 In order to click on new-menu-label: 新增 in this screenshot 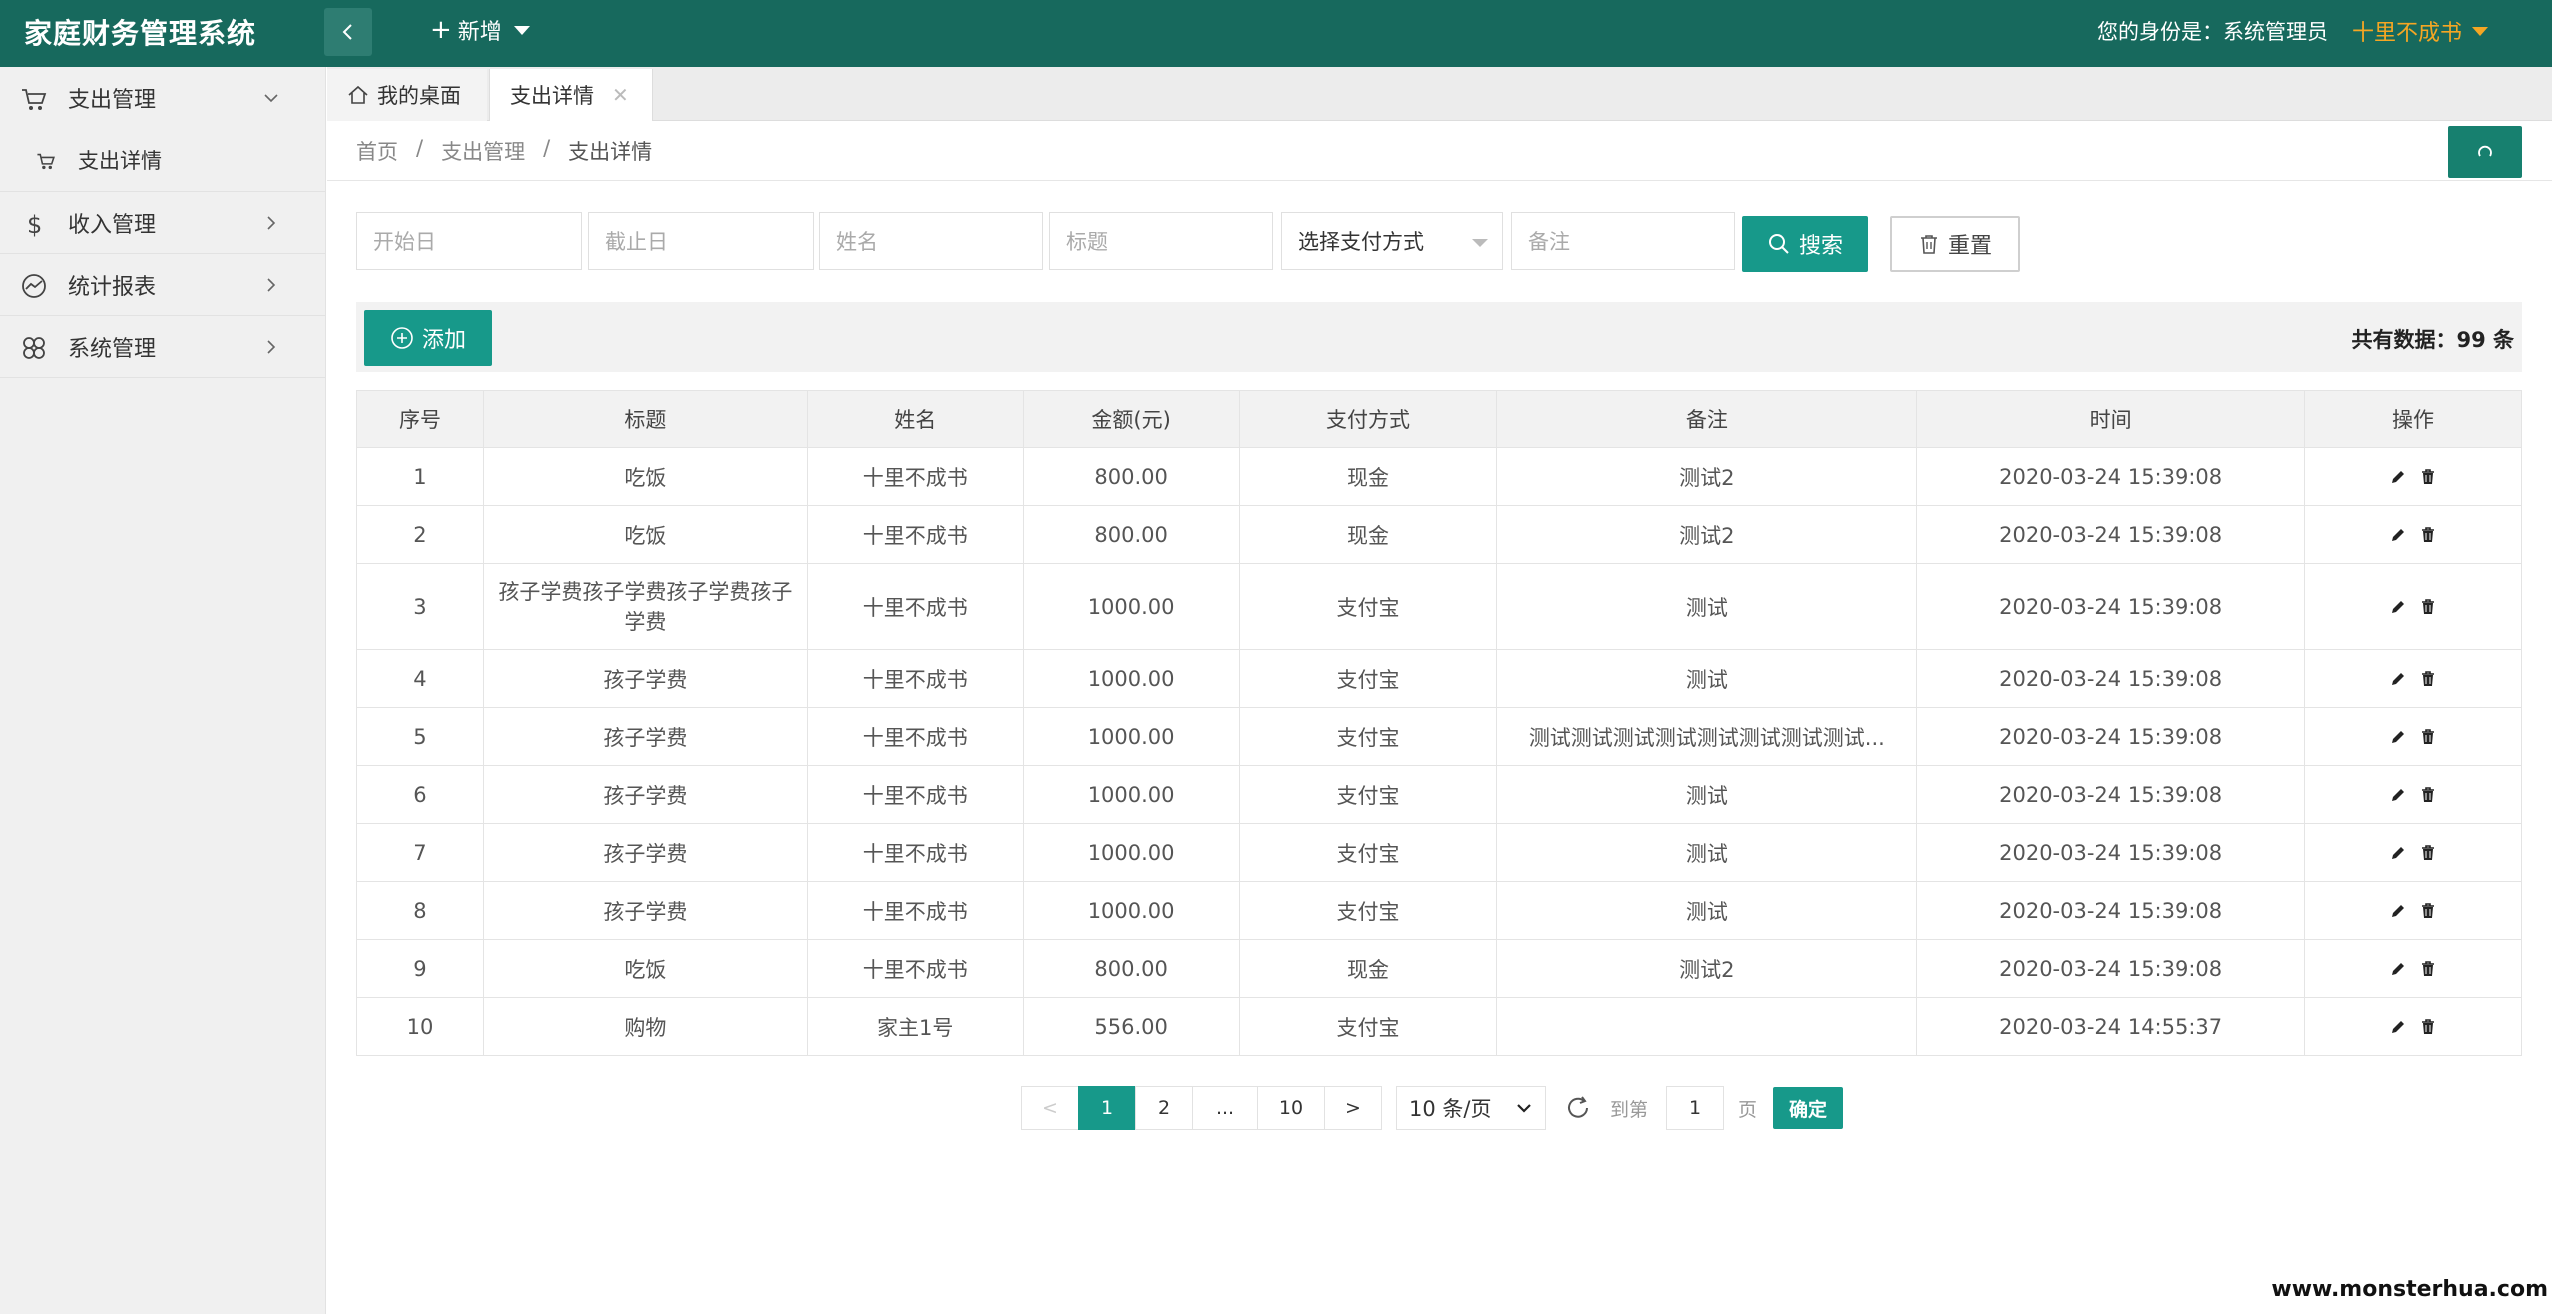, I will do `click(479, 32)`.